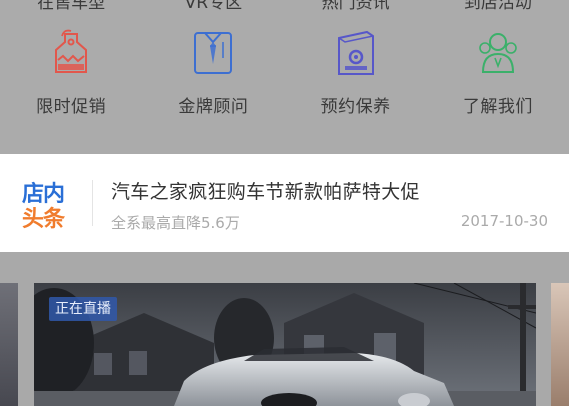 The height and width of the screenshot is (406, 569). Describe the element at coordinates (560, 344) in the screenshot. I see `carousel-next-banner` at that location.